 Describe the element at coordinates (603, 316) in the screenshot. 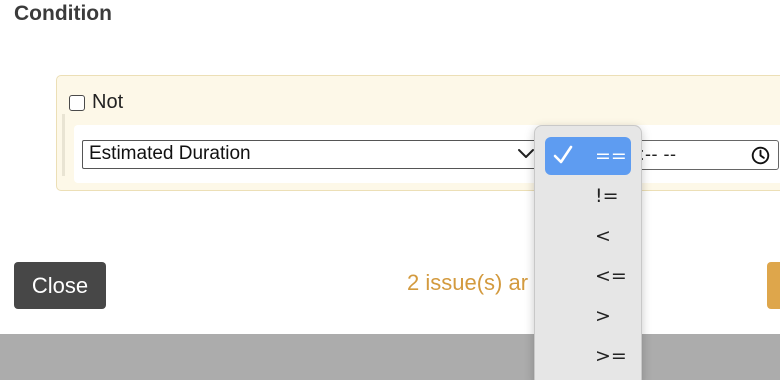

I see `operator-option-label: >` at that location.